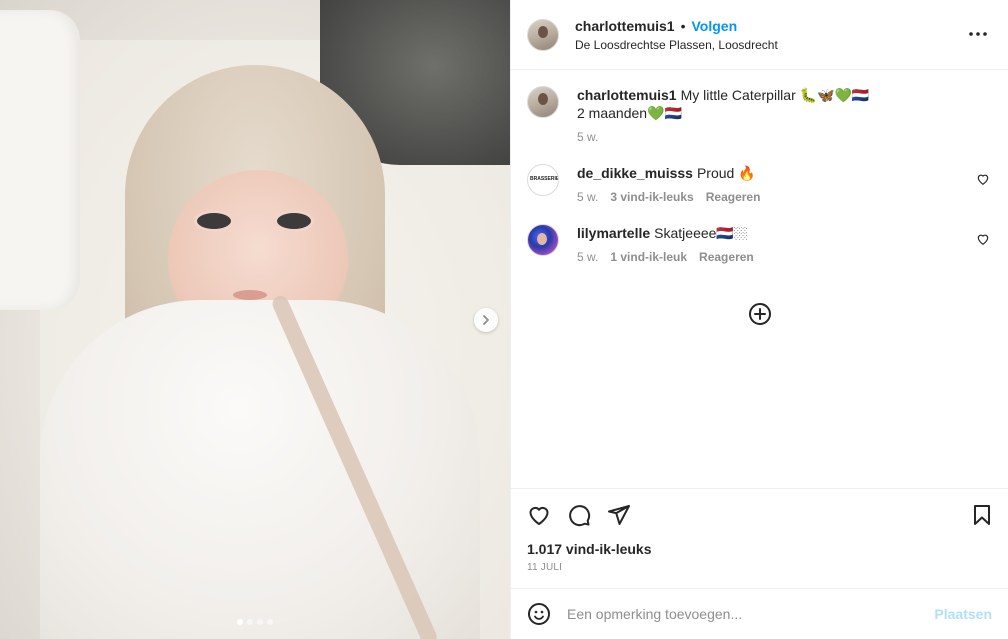  I want to click on comment-text: Skatjeeee🇳🇱🏼, so click(701, 233).